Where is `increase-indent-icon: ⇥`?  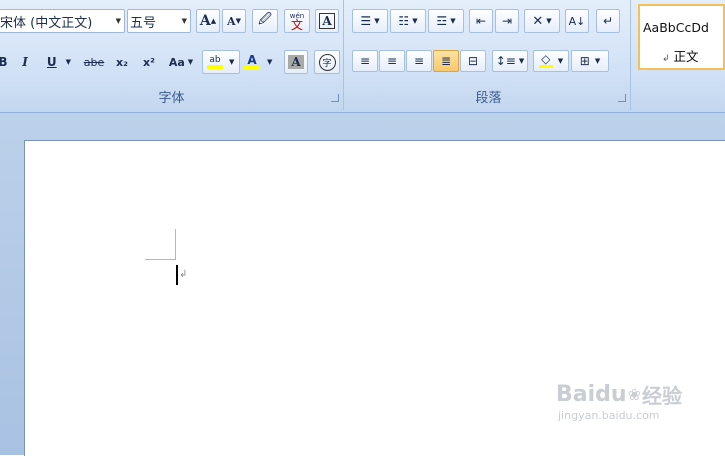
increase-indent-icon: ⇥ is located at coordinates (507, 21).